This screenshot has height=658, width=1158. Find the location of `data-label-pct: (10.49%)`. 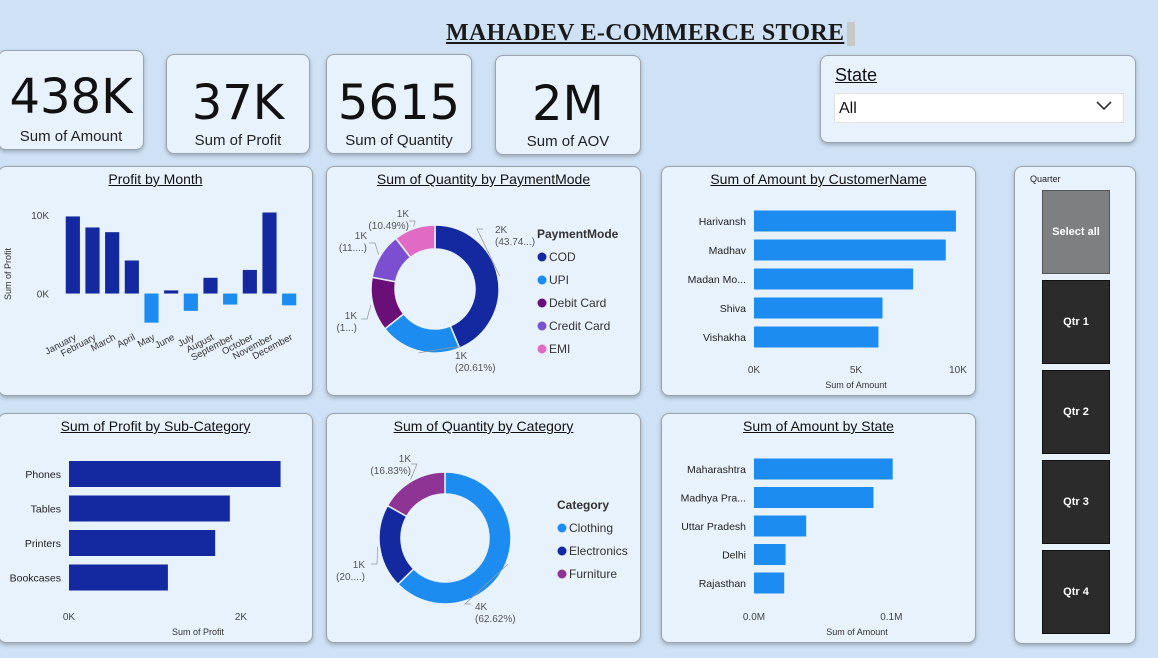

data-label-pct: (10.49%) is located at coordinates (388, 226).